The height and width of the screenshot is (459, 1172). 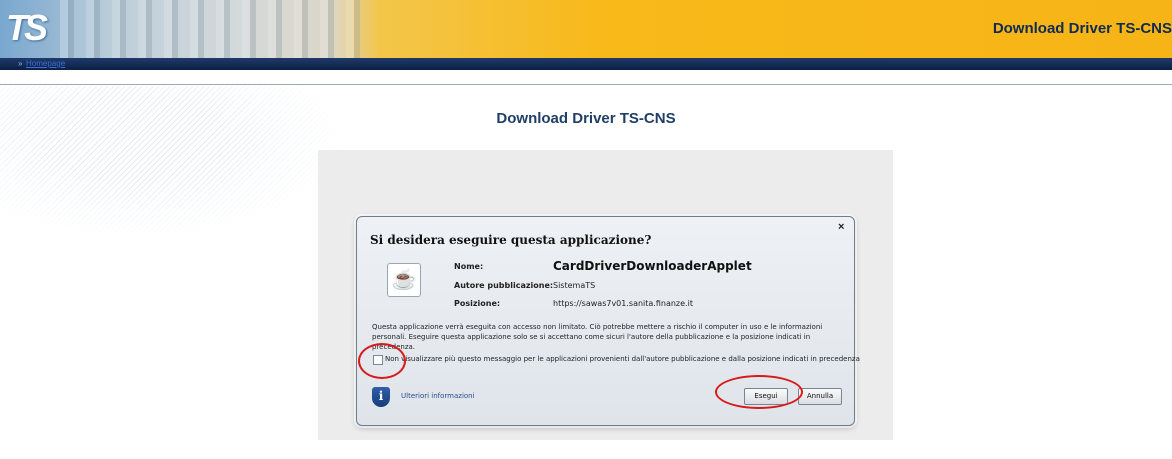 I want to click on run-button: Esegui, so click(x=766, y=396).